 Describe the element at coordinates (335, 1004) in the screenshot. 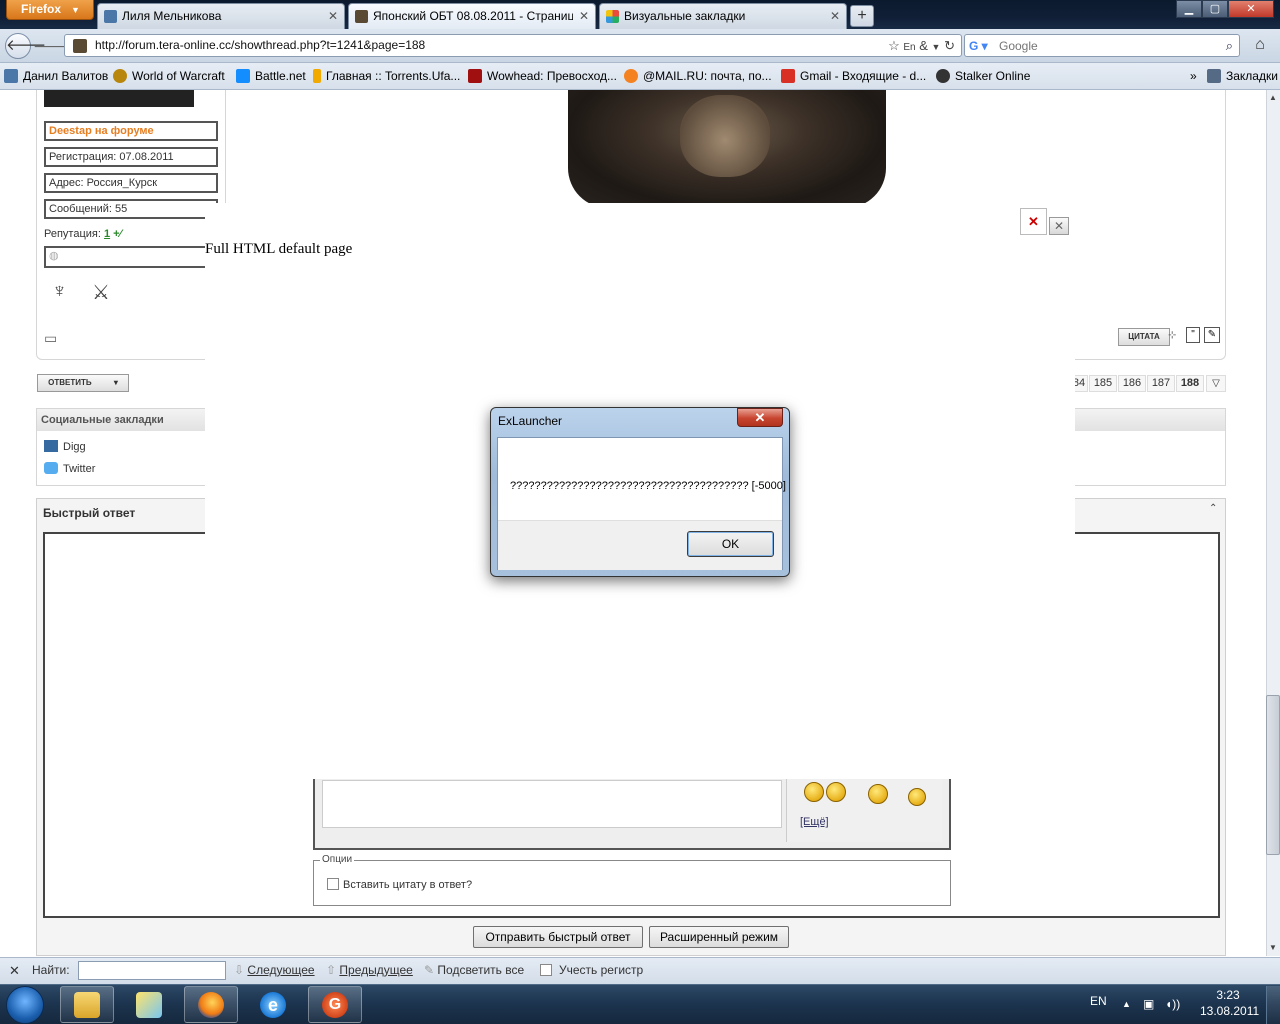

I see `taskbar-launcher: G` at that location.